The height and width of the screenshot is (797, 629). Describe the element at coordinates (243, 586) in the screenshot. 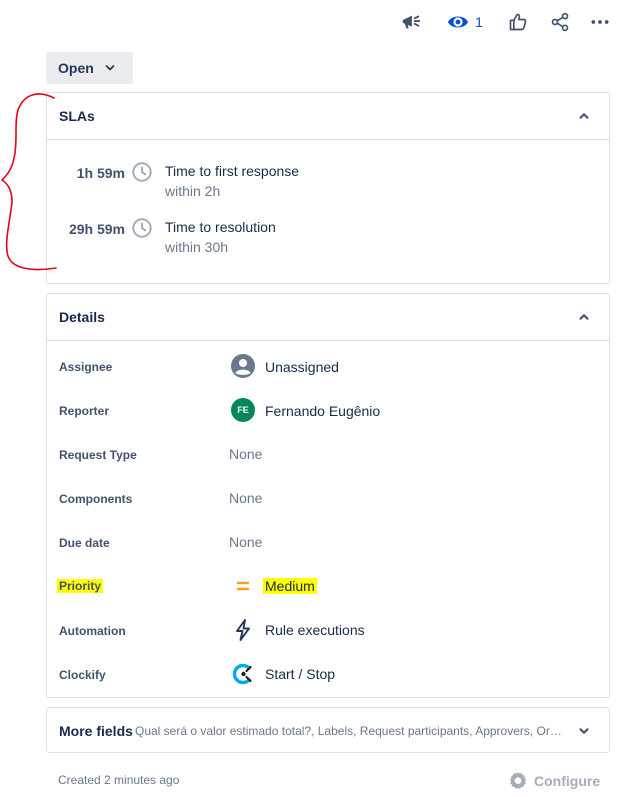

I see `priority-medium-icon` at that location.